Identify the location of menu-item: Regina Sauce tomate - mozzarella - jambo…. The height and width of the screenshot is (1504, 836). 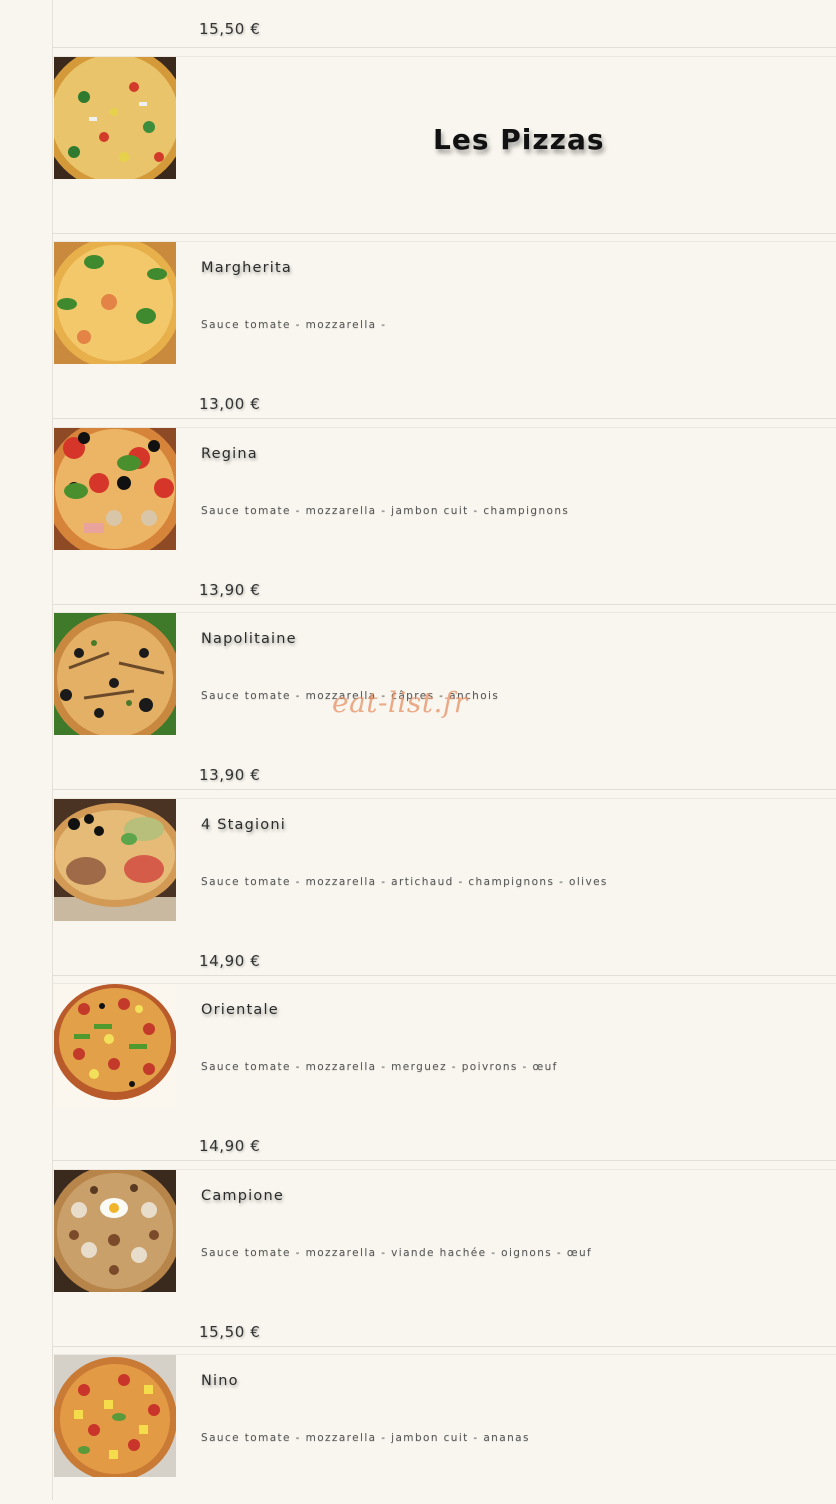
(444, 516).